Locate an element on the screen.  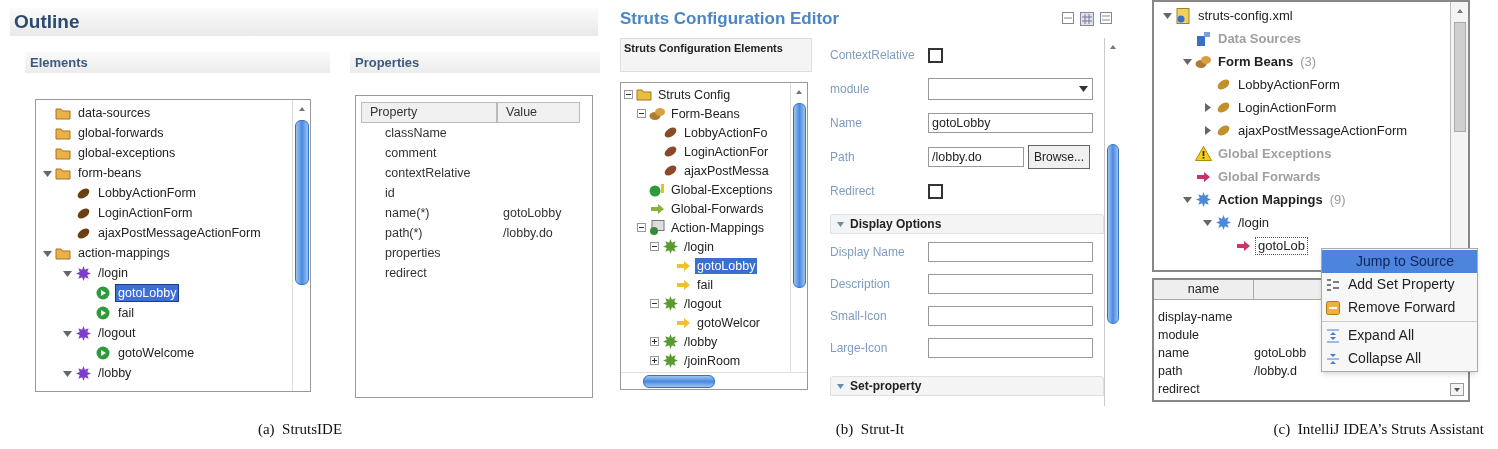
tree-item: gotoWelcome is located at coordinates (156, 353).